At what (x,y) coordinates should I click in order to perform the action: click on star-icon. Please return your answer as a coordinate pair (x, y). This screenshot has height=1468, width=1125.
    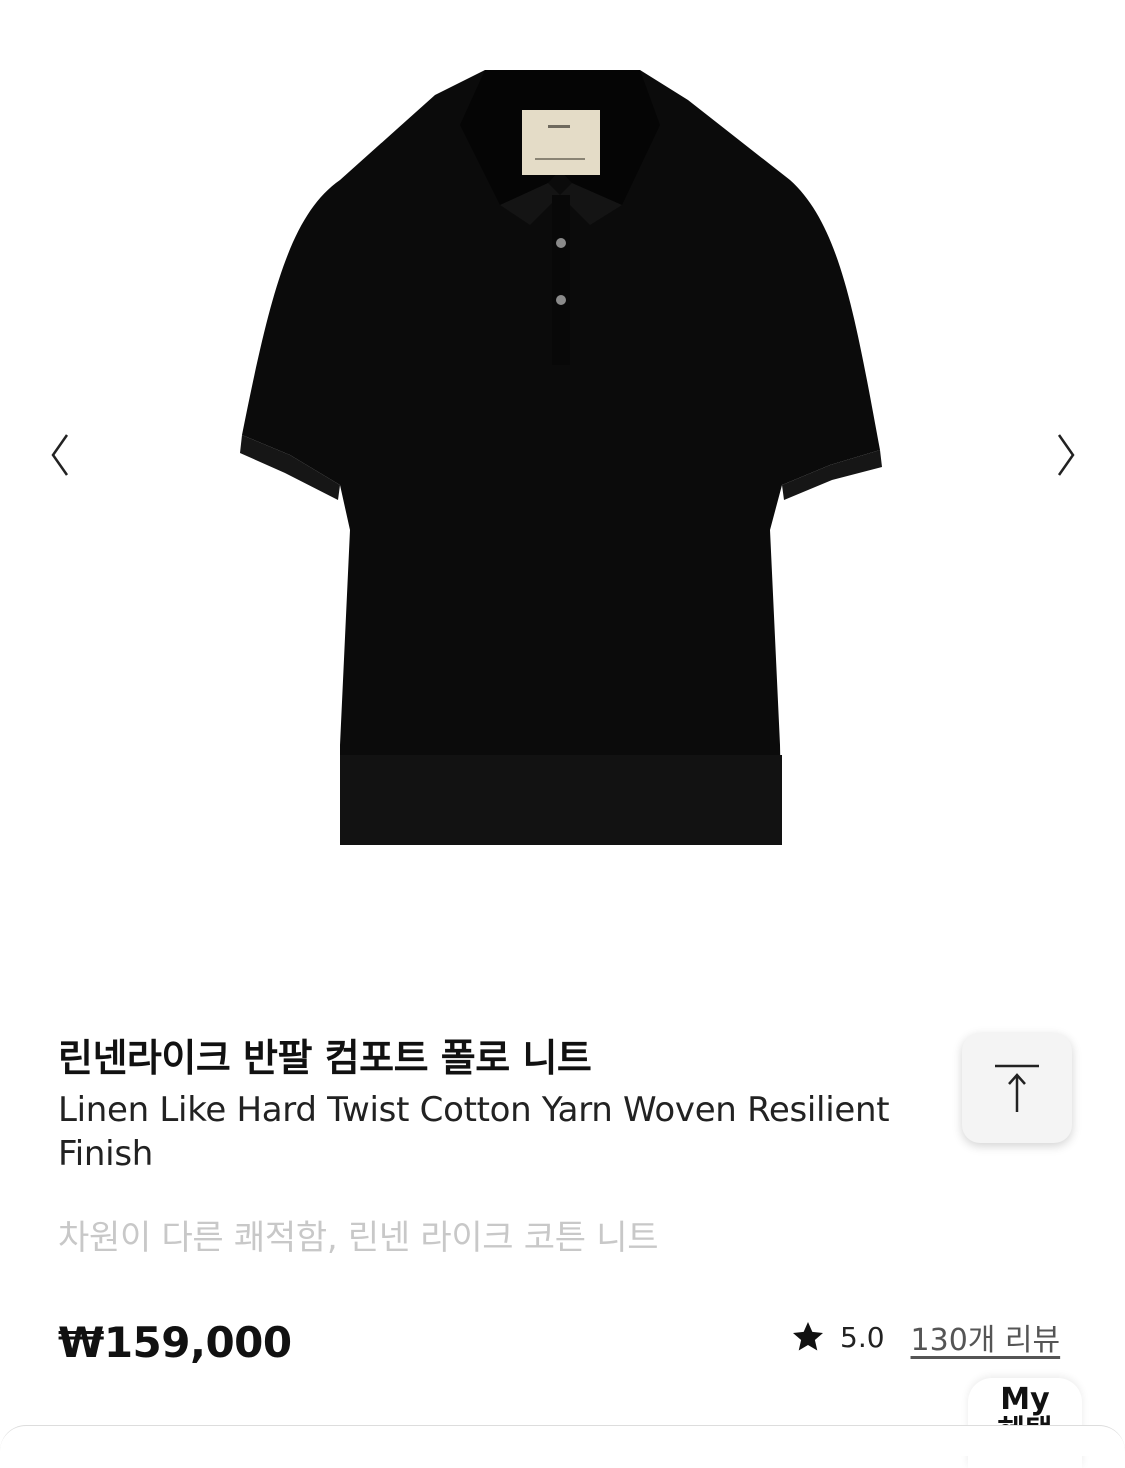
    Looking at the image, I should click on (808, 1336).